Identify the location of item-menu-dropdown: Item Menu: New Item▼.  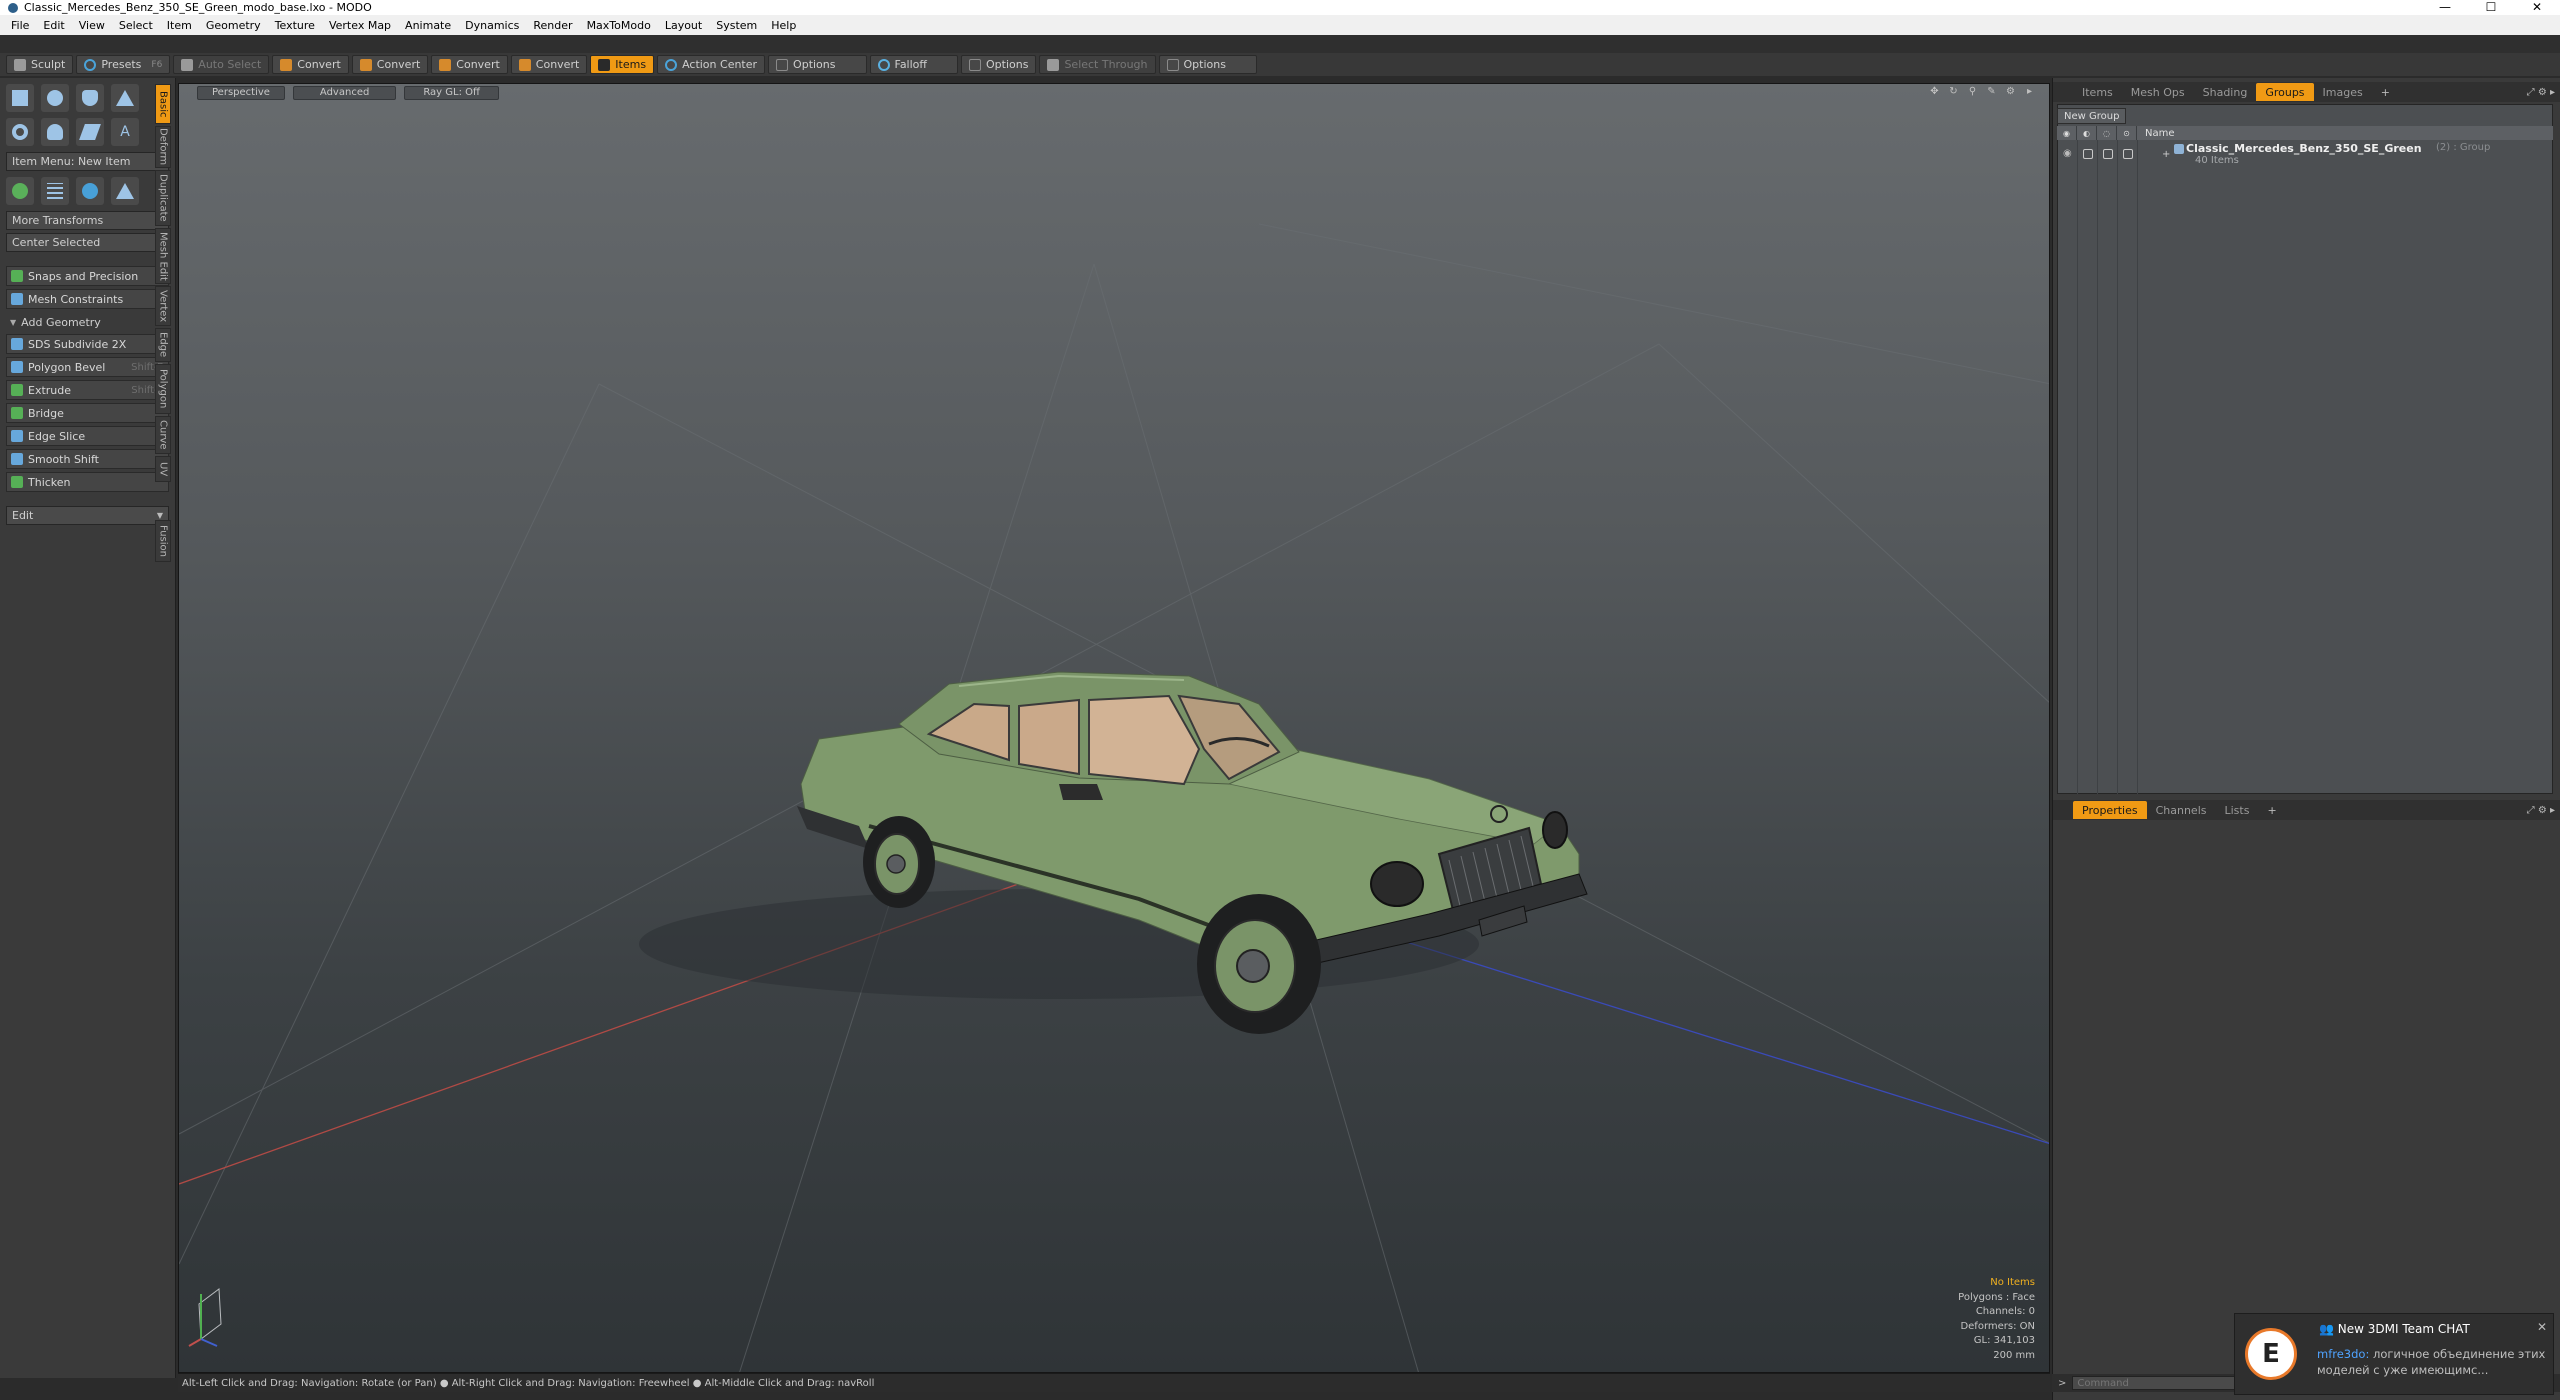
(87, 161).